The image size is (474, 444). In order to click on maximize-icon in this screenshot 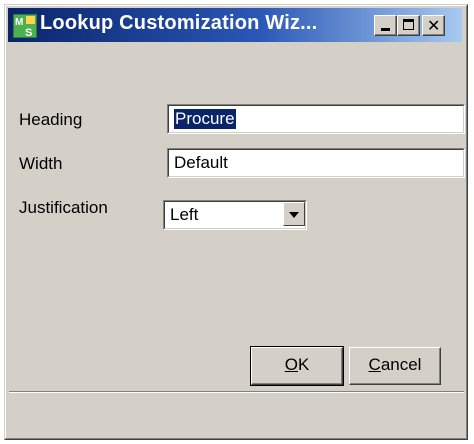, I will do `click(408, 24)`.